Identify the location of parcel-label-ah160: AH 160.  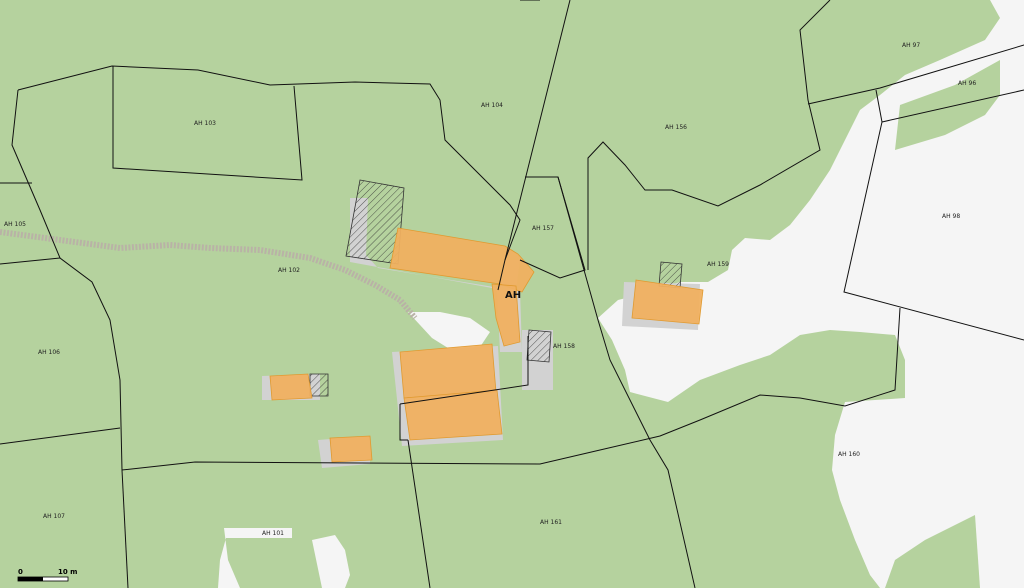
(849, 454).